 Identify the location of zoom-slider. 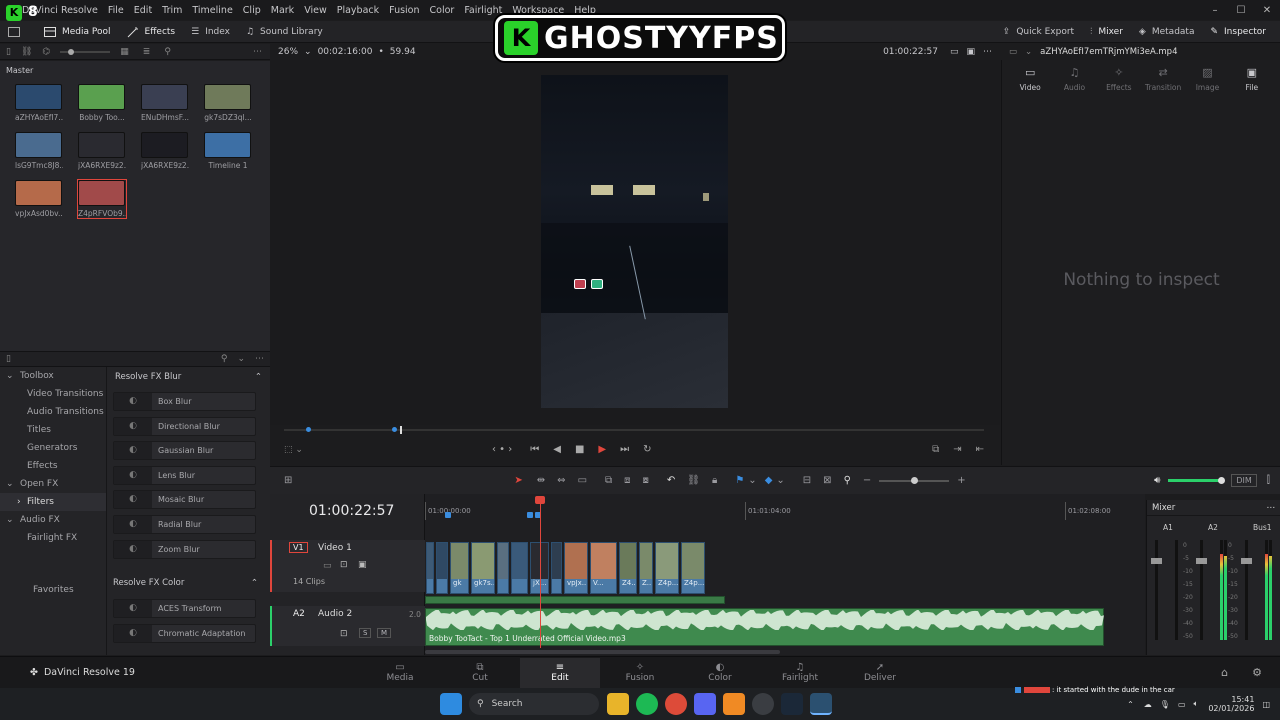
(914, 480).